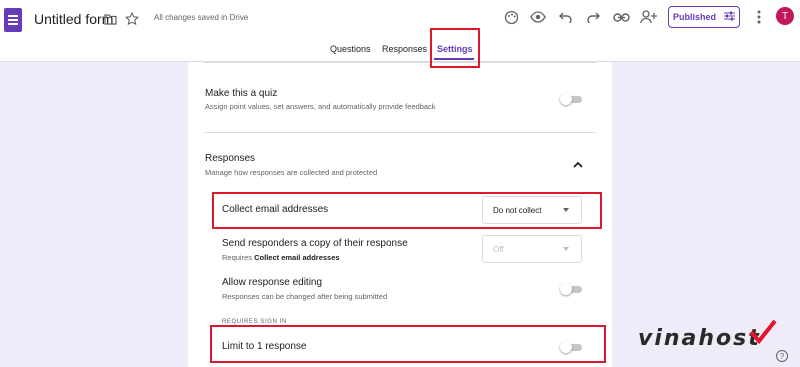  What do you see at coordinates (621, 17) in the screenshot?
I see `link-icon` at bounding box center [621, 17].